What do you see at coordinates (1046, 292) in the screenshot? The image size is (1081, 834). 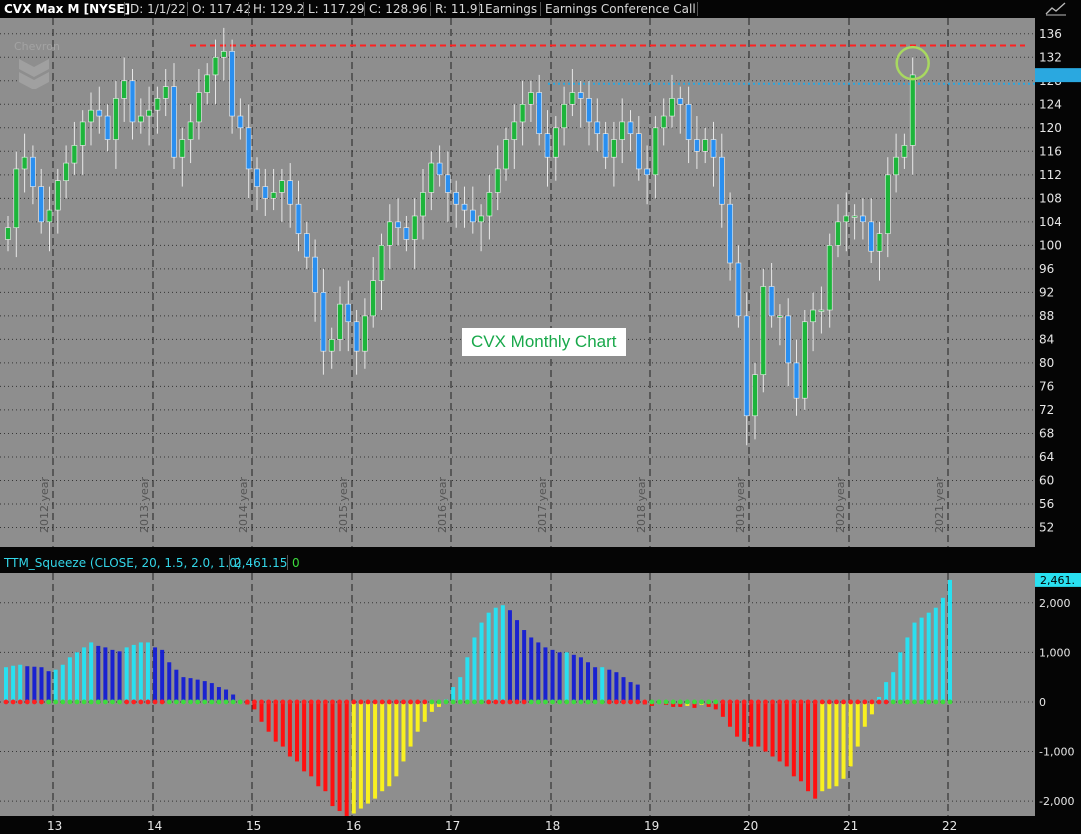 I see `price-tick-label: 92` at bounding box center [1046, 292].